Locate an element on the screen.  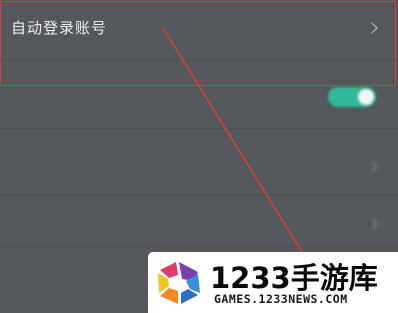
logo-icon is located at coordinates (179, 283).